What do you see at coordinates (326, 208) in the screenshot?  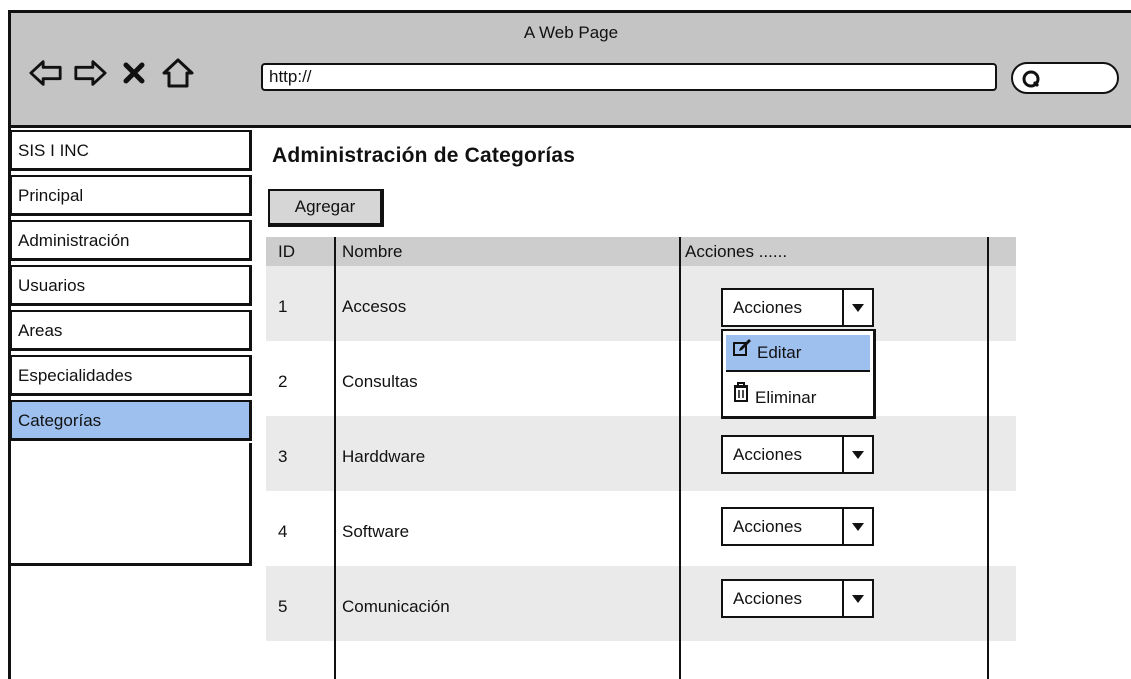 I see `add-button: Agregar` at bounding box center [326, 208].